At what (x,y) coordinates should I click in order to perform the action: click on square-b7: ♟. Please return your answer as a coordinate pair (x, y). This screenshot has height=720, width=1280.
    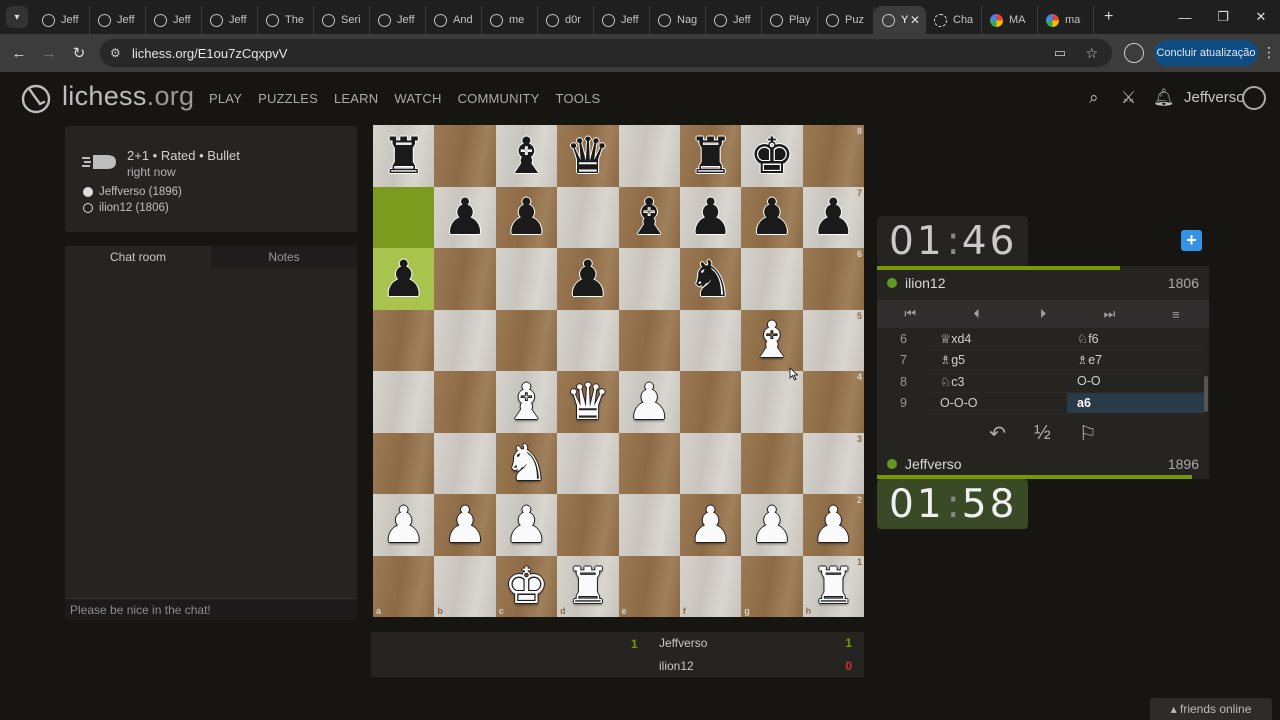
    Looking at the image, I should click on (465, 217).